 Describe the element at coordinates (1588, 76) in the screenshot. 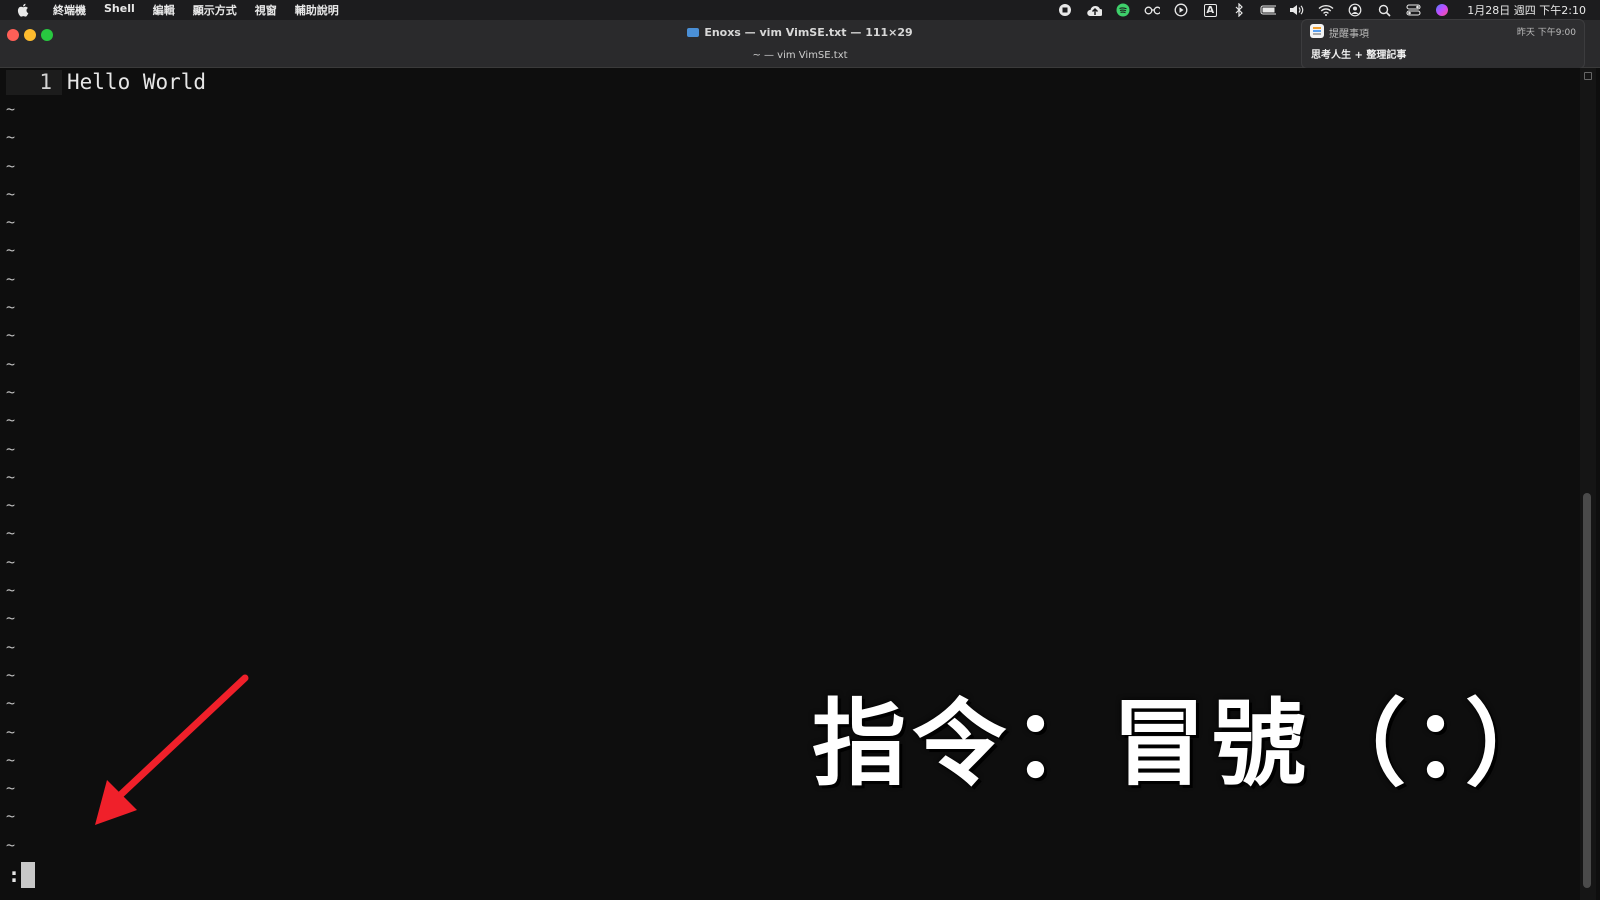

I see `scroll-marker-icon` at that location.